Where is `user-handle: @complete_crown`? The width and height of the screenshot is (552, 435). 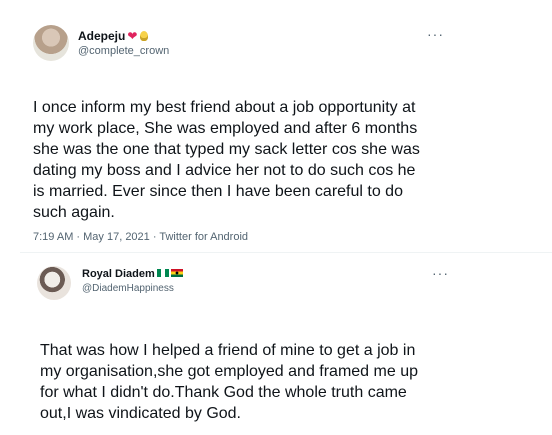 user-handle: @complete_crown is located at coordinates (123, 51).